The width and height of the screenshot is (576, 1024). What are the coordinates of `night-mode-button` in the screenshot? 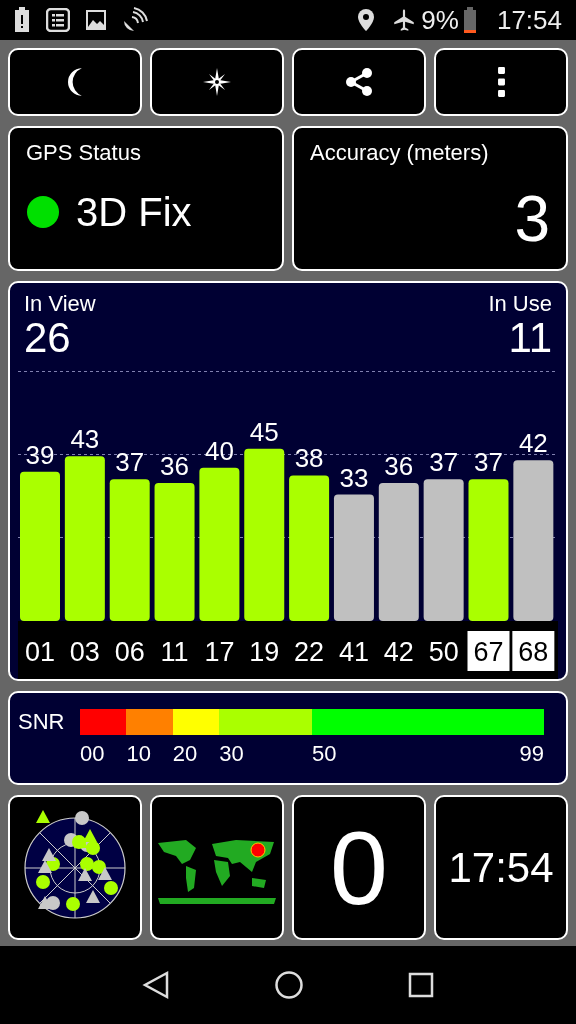 It's located at (75, 82).